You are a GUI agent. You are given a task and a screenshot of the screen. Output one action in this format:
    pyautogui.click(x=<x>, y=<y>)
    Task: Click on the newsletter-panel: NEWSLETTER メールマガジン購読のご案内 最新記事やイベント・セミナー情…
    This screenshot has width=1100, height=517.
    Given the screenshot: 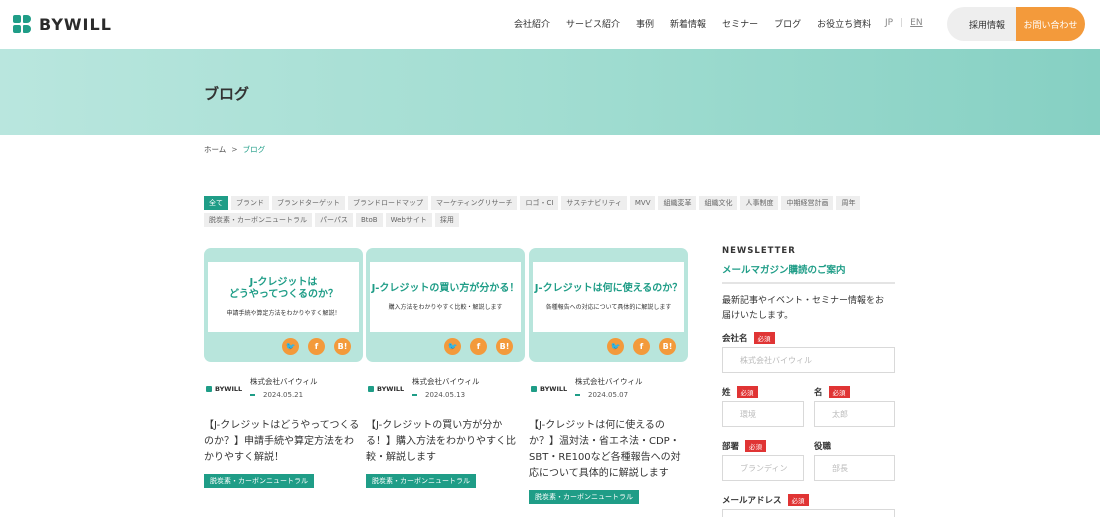 What is the action you would take?
    pyautogui.click(x=808, y=285)
    